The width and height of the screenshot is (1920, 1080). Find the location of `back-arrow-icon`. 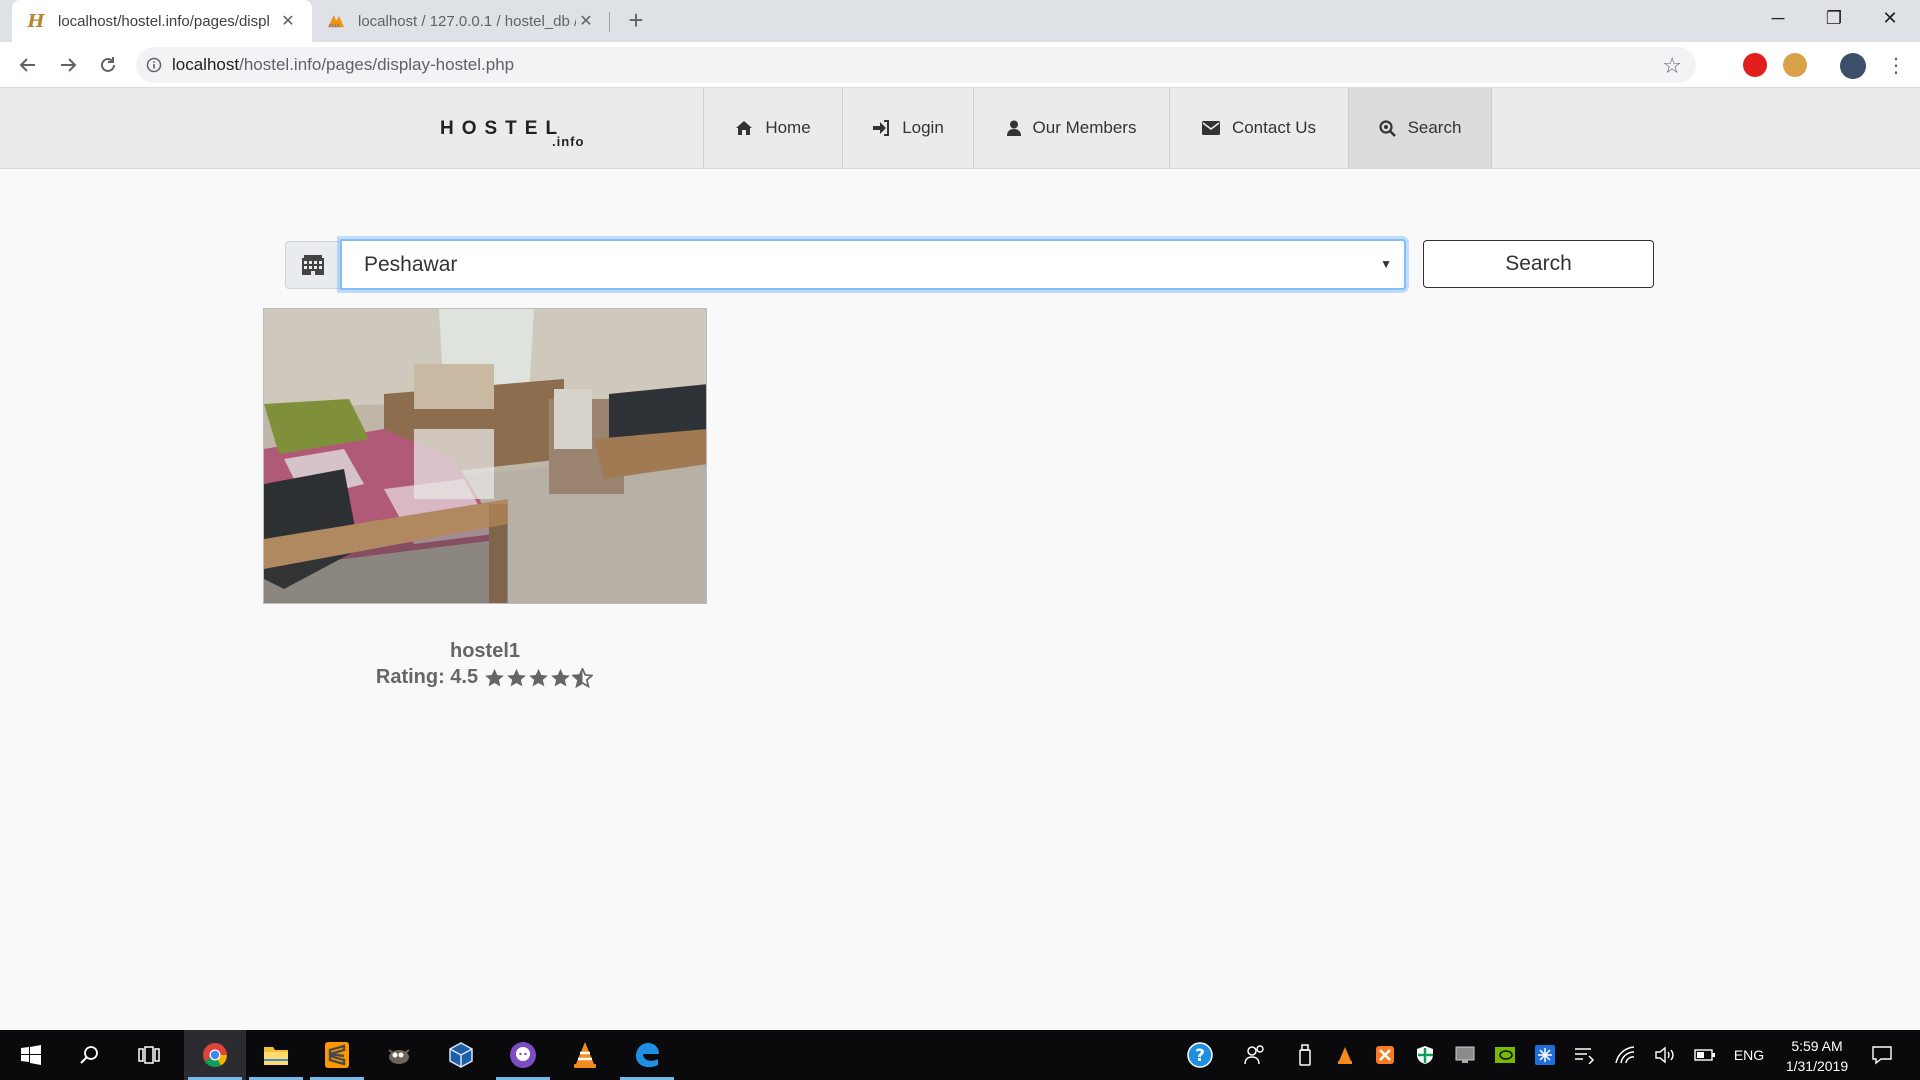

back-arrow-icon is located at coordinates (28, 65).